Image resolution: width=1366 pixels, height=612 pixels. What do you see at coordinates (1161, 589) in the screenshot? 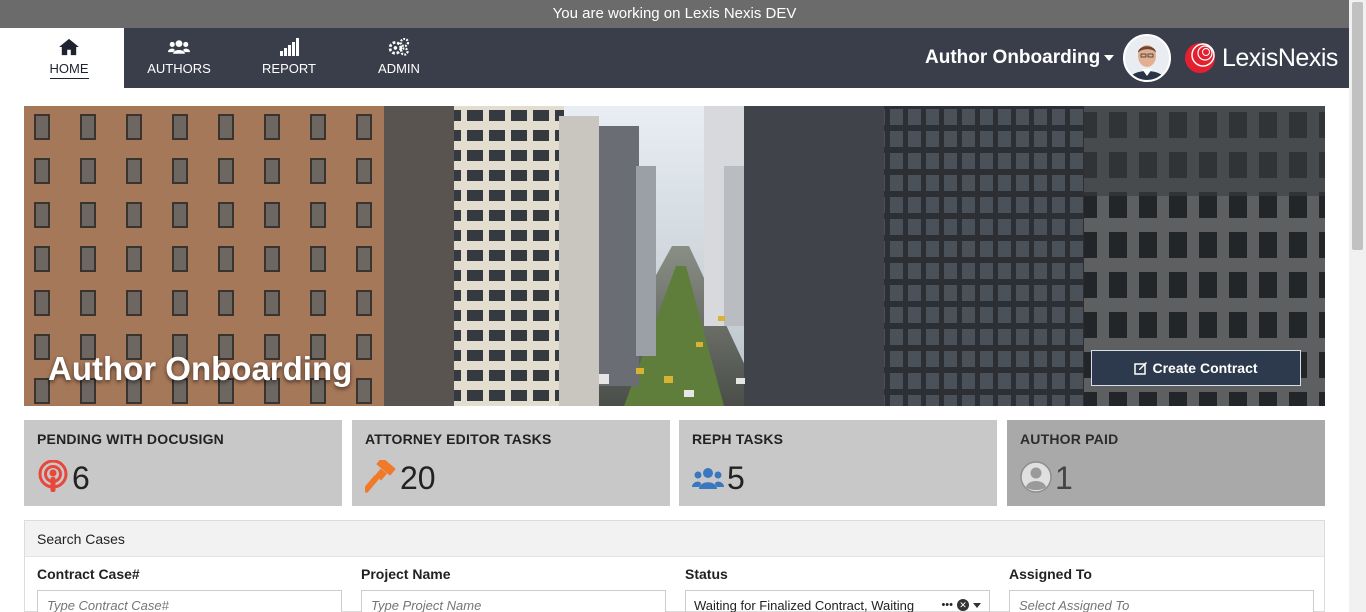
I see `assigned-to-field: Assigned To` at bounding box center [1161, 589].